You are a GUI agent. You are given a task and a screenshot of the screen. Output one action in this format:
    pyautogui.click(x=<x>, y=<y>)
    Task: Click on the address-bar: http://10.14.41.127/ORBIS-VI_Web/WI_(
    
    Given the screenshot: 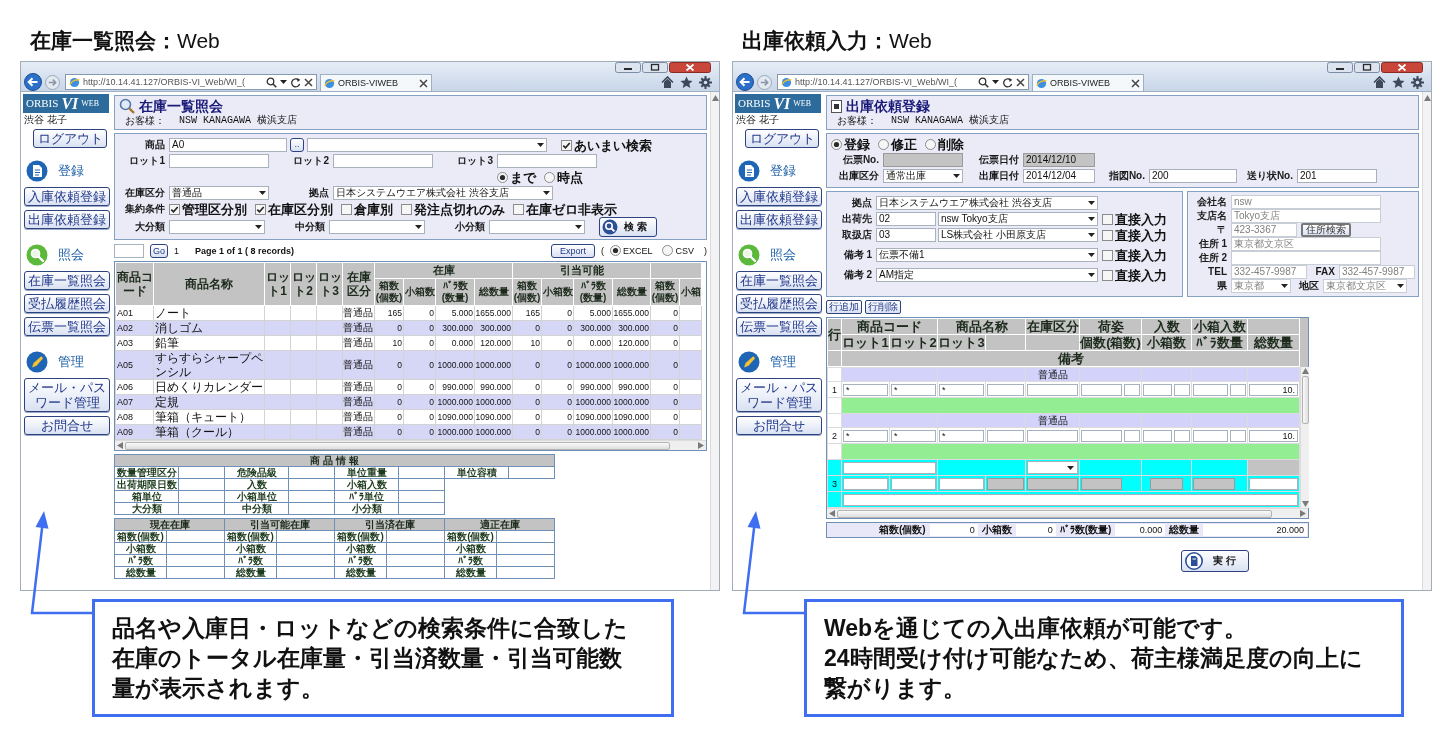 What is the action you would take?
    pyautogui.click(x=191, y=82)
    